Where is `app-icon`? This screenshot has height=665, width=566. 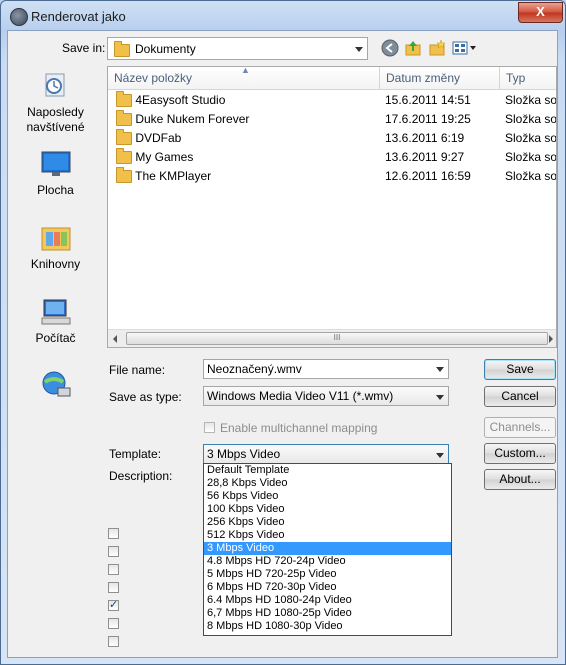
app-icon is located at coordinates (19, 17).